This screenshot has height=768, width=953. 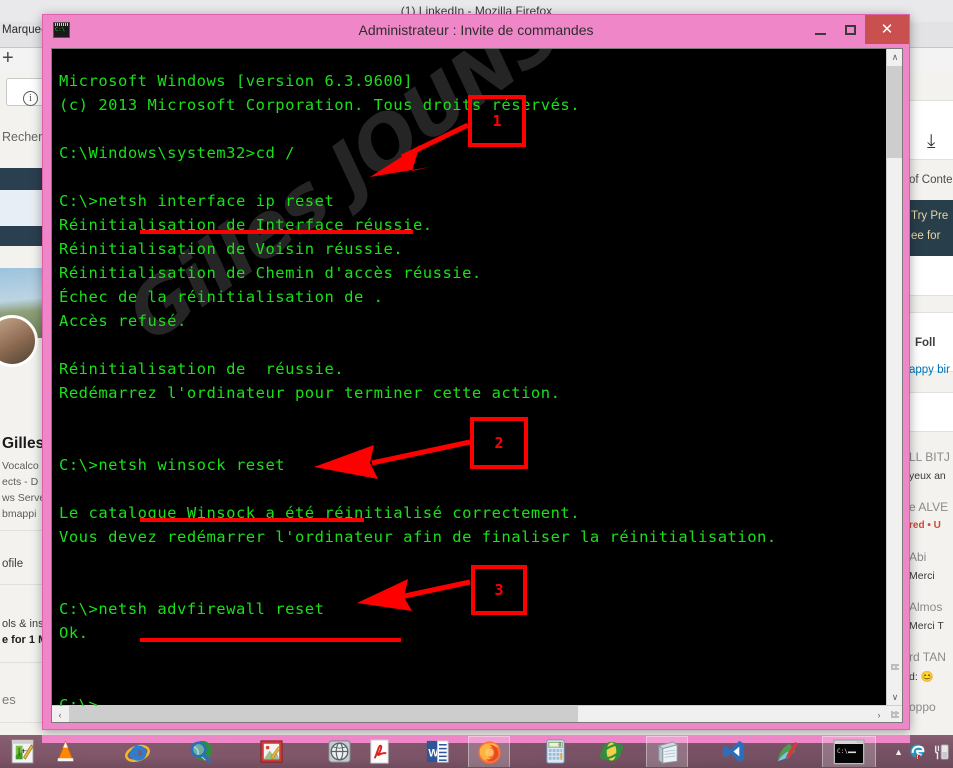 What do you see at coordinates (922, 576) in the screenshot?
I see `notification-3-sub: Merci` at bounding box center [922, 576].